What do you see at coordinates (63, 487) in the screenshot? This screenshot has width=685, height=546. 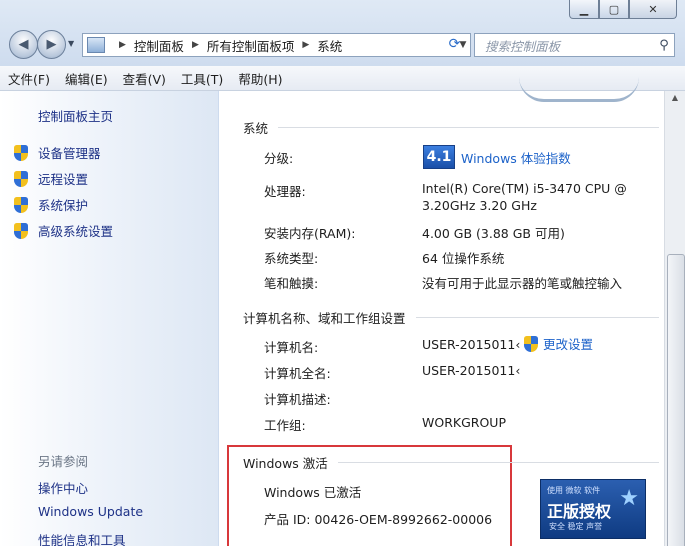 I see `link-action-center: 操作中心` at bounding box center [63, 487].